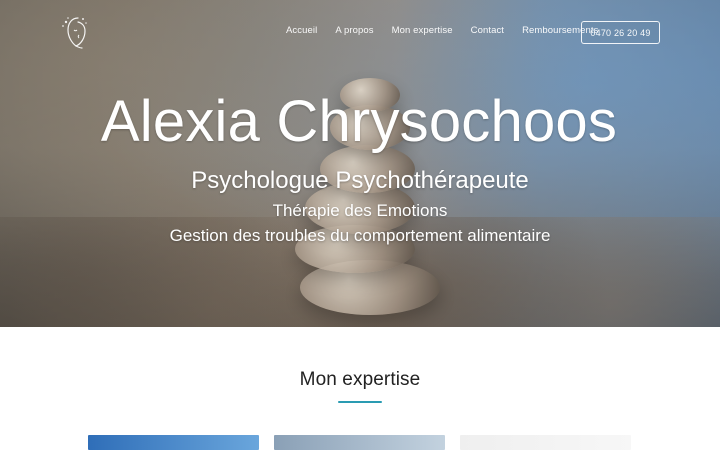 This screenshot has width=720, height=450. I want to click on nav-link-accueil: Accueil, so click(301, 30).